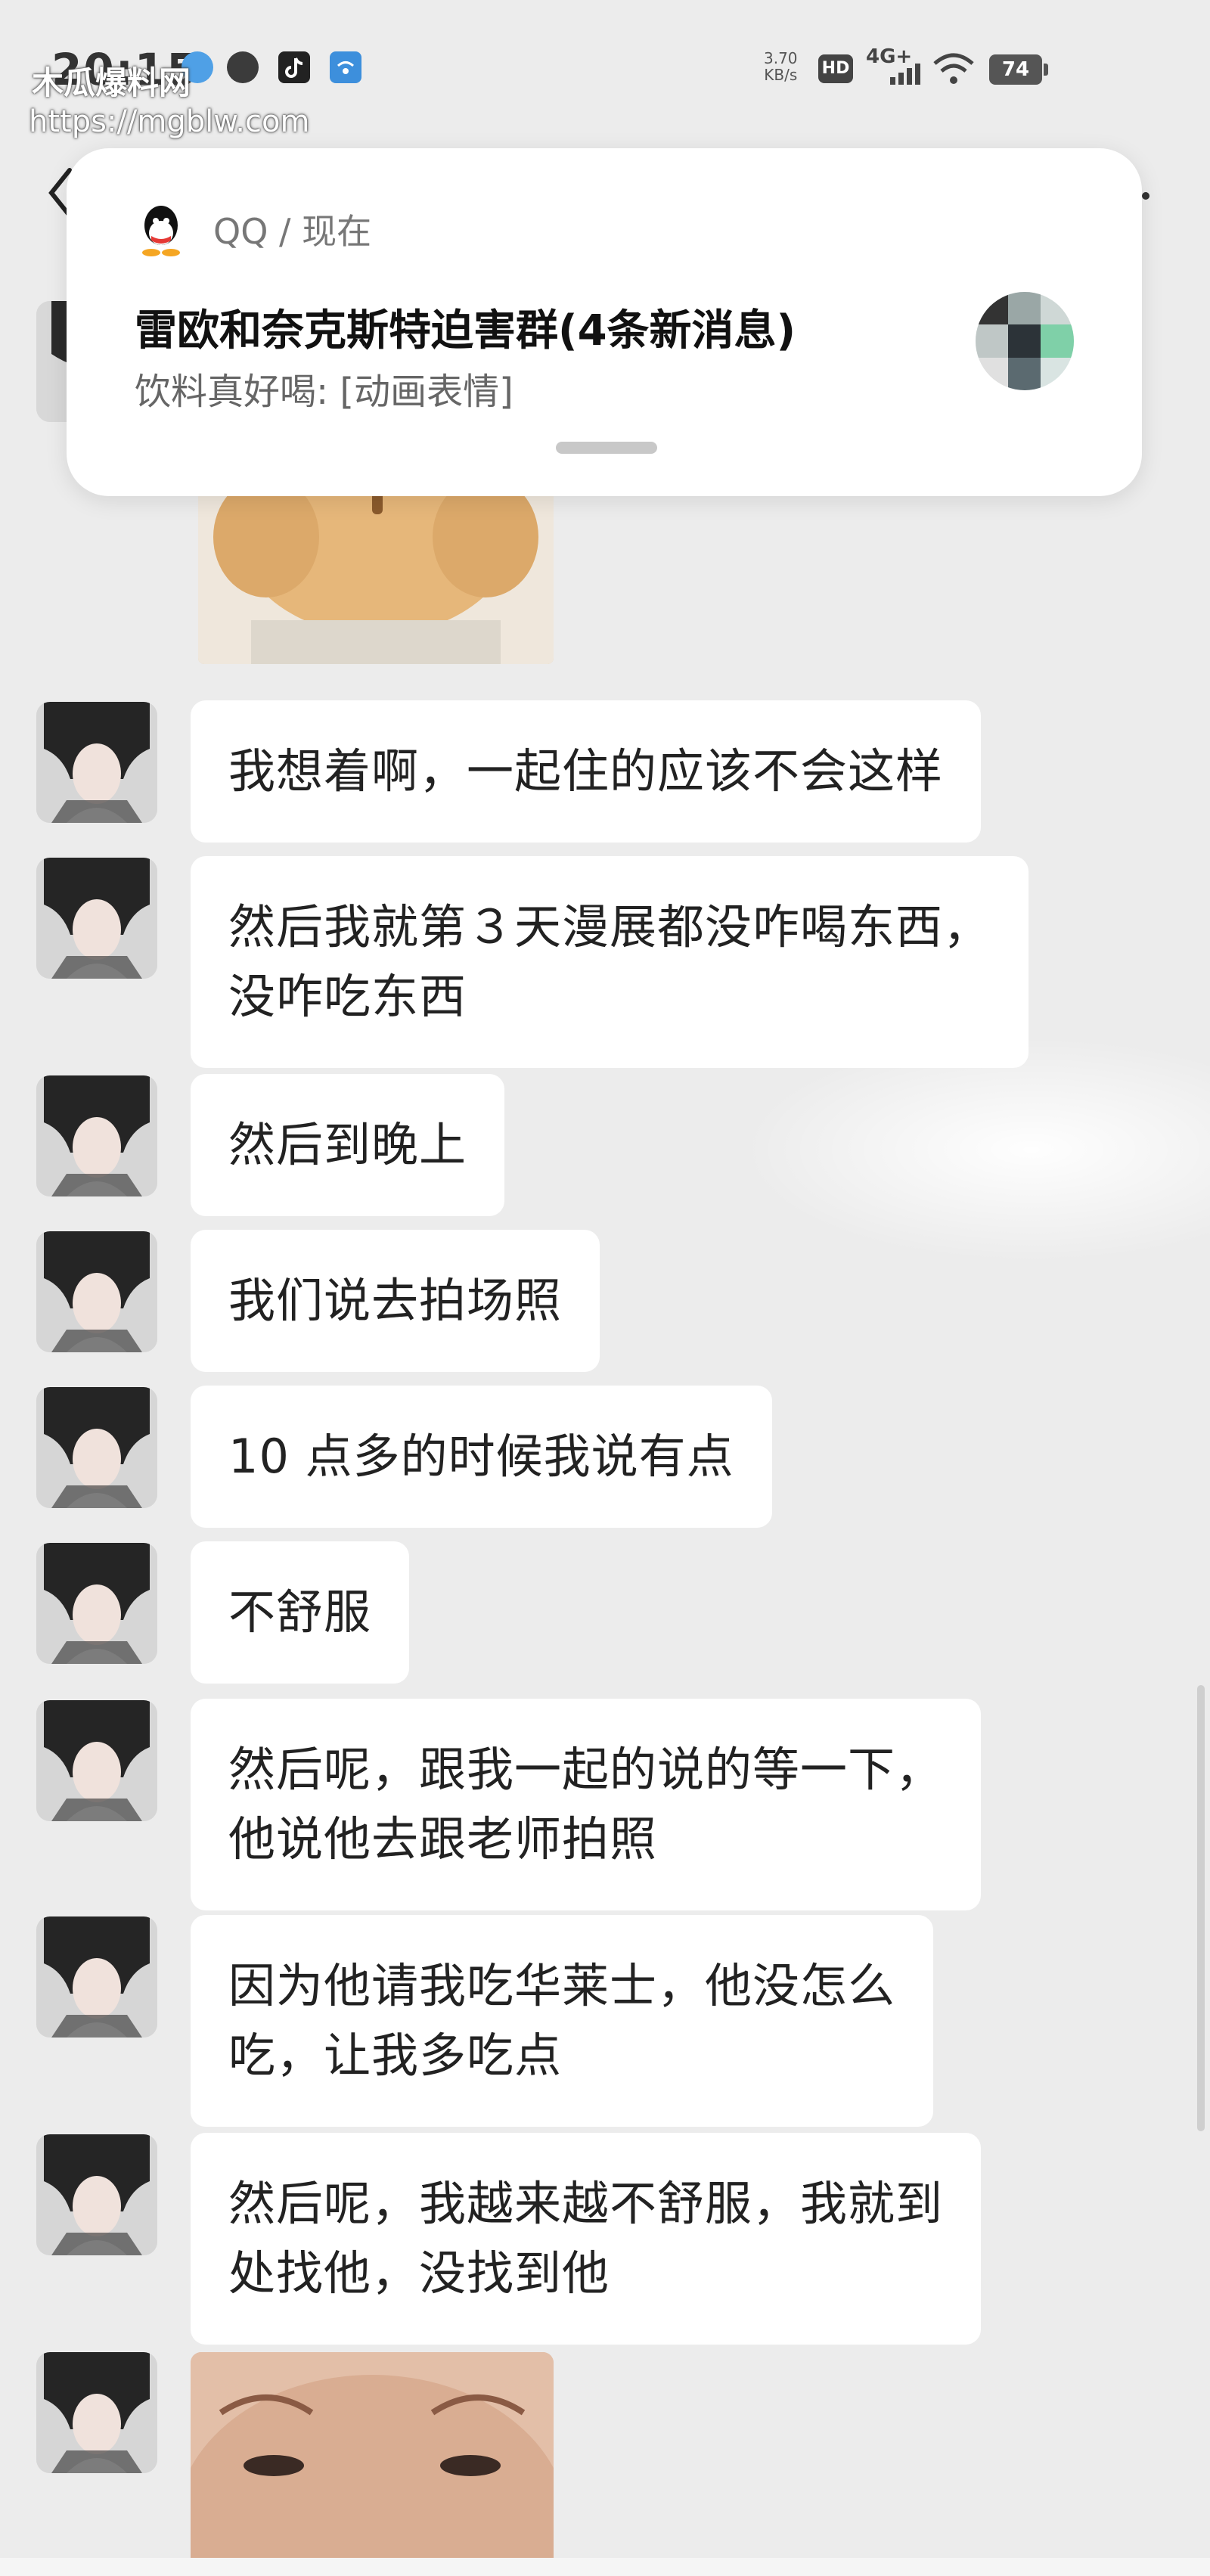 The width and height of the screenshot is (1210, 2576). I want to click on message-text: 我想着啊，一起住的应该不会这样, so click(586, 771).